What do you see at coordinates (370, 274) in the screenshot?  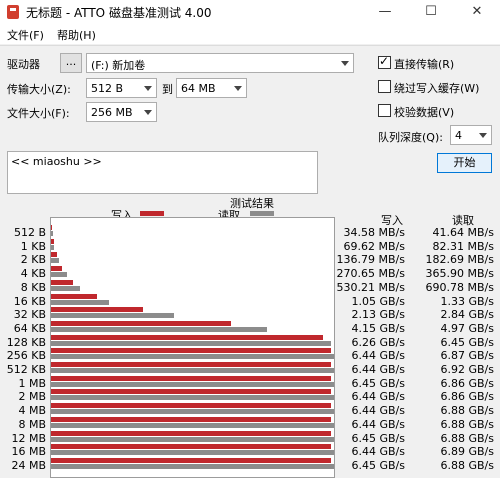 I see `write-value: 270.65 MB/s` at bounding box center [370, 274].